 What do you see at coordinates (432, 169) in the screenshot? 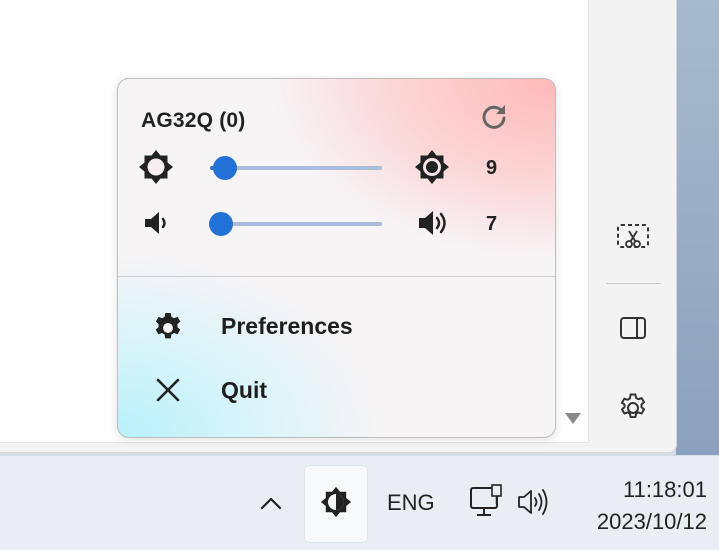
I see `brightness-high-icon` at bounding box center [432, 169].